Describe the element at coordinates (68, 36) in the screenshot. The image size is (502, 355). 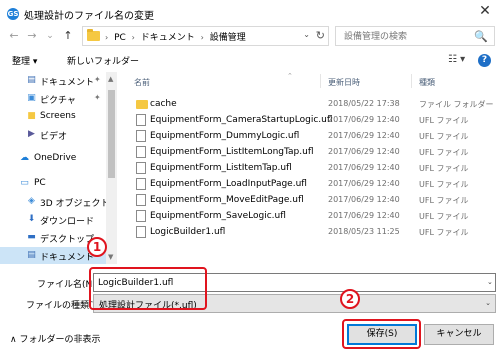
I see `up-arrow-icon: ↑` at that location.